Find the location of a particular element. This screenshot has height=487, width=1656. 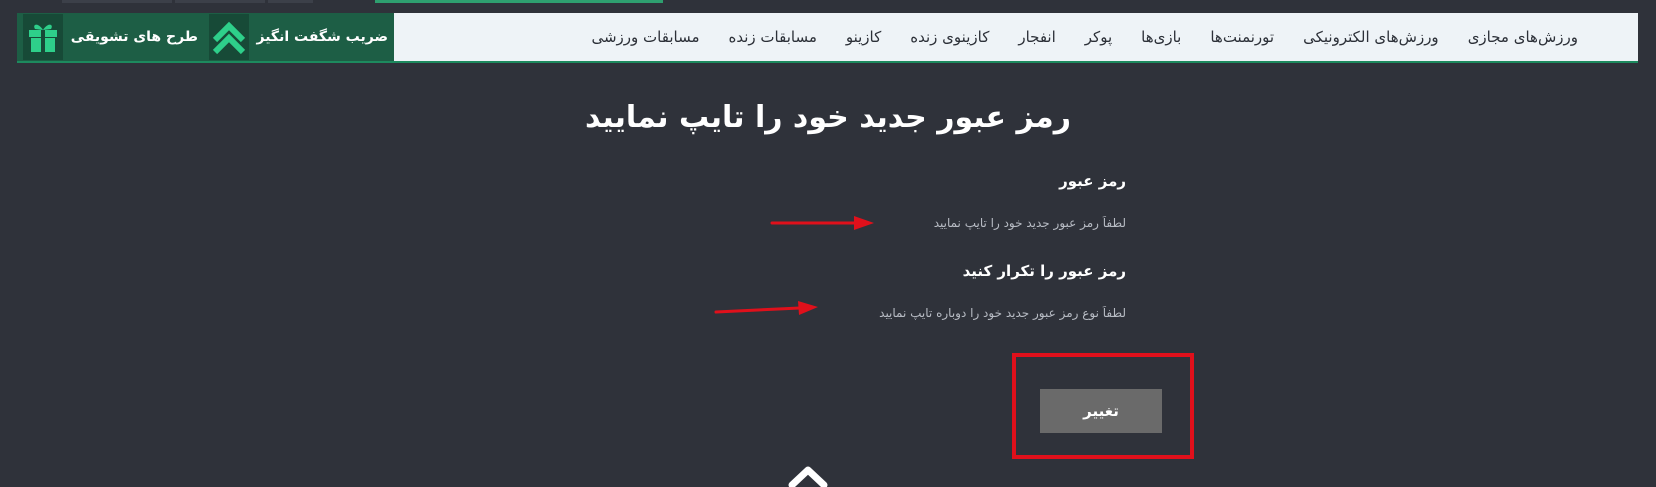

menu-item-casino: کازینو is located at coordinates (863, 37).